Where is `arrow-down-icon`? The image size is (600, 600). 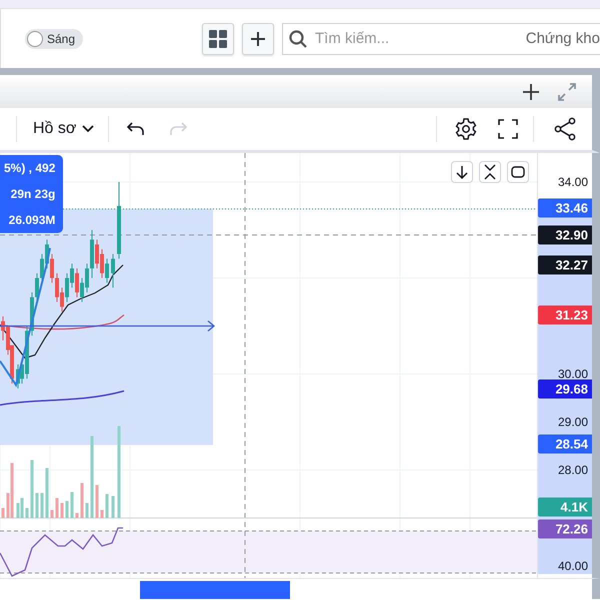 arrow-down-icon is located at coordinates (462, 172).